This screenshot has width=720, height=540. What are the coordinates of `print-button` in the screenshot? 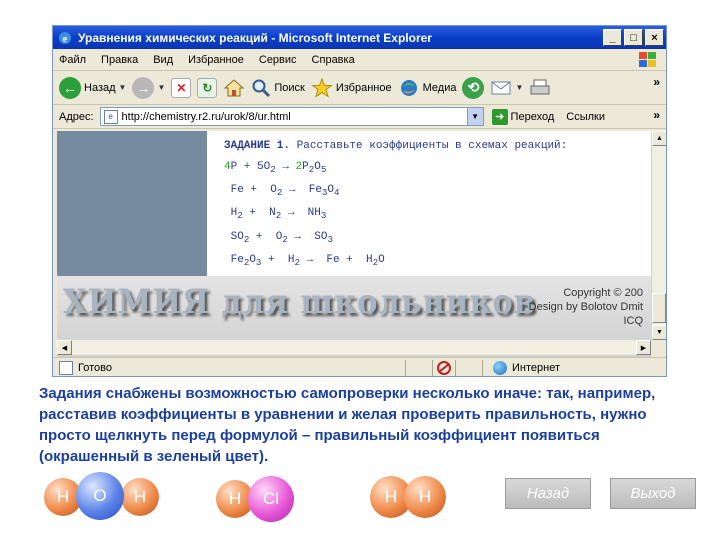 It's located at (540, 88).